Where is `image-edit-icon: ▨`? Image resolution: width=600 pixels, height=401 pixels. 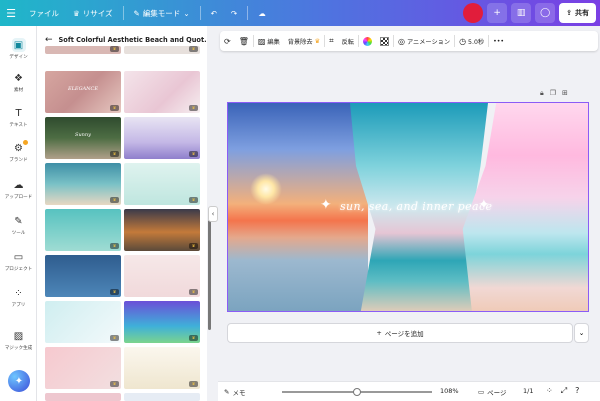
image-edit-icon: ▨ is located at coordinates (261, 41).